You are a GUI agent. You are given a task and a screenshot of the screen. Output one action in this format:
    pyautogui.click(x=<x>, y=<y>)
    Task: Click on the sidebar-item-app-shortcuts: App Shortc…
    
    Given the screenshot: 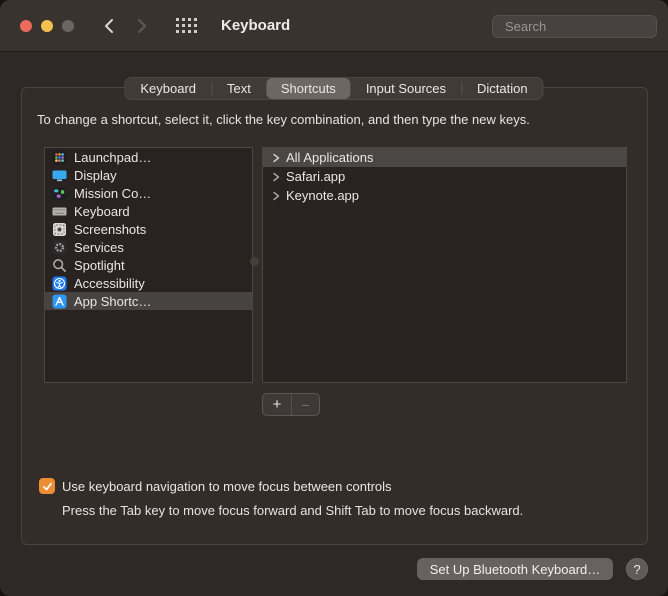 What is the action you would take?
    pyautogui.click(x=148, y=301)
    